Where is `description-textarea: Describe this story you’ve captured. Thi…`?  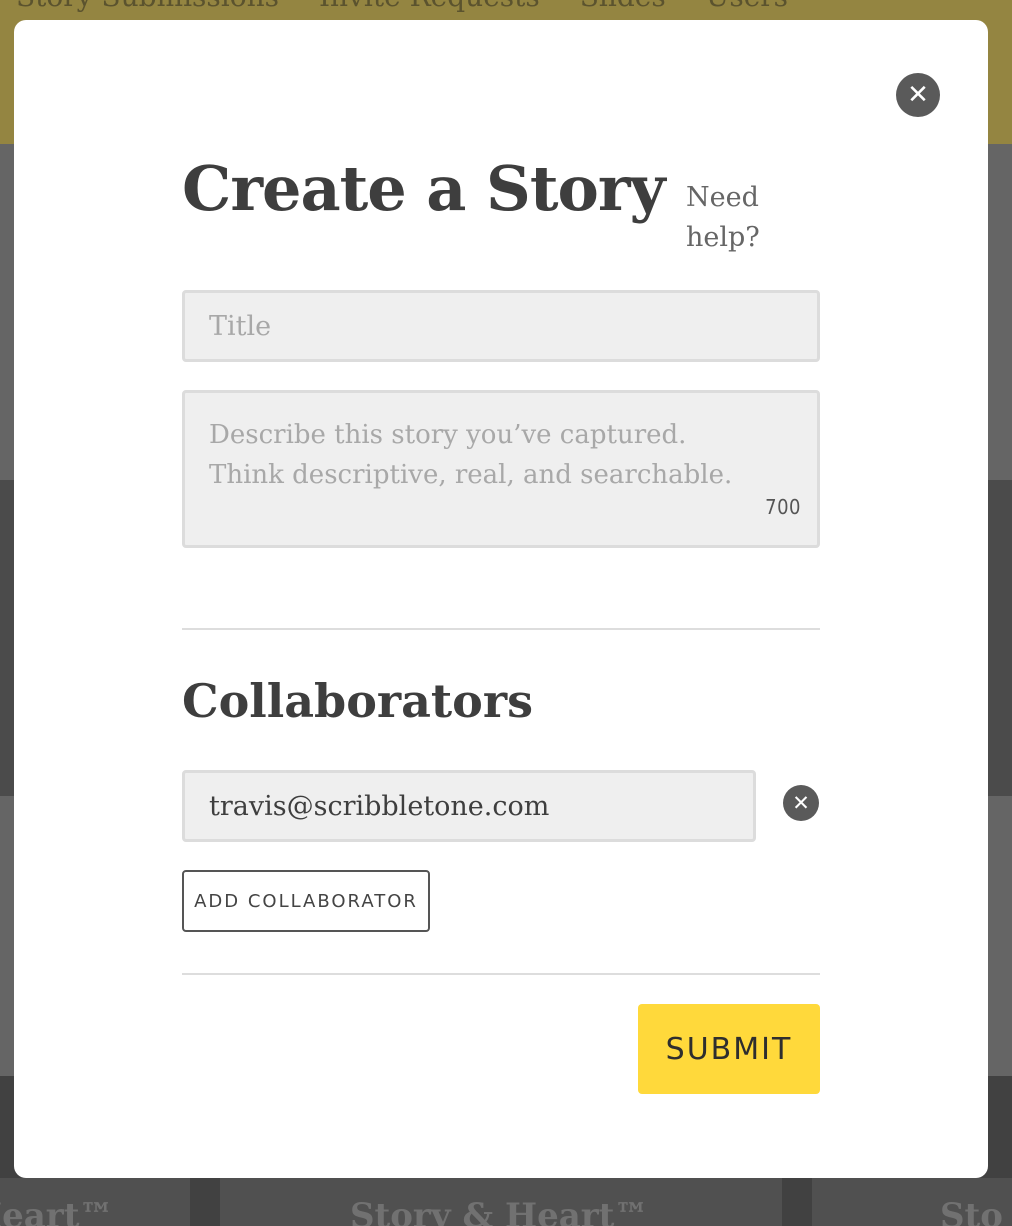 description-textarea: Describe this story you’ve captured. Thi… is located at coordinates (501, 469).